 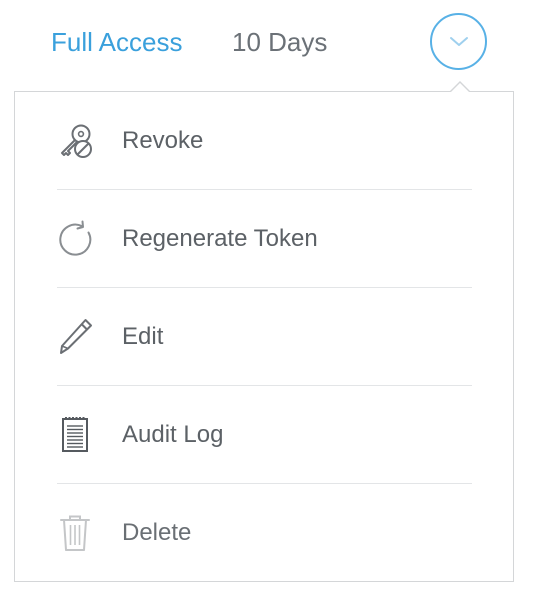 What do you see at coordinates (76, 435) in the screenshot?
I see `notepad-icon` at bounding box center [76, 435].